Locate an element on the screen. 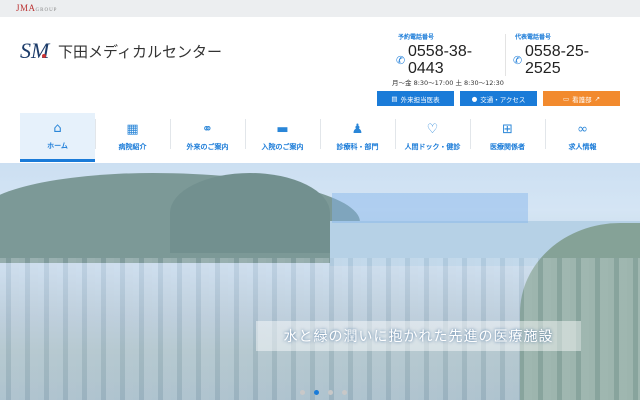  nav-label: 人間ドック・健診 is located at coordinates (432, 147).